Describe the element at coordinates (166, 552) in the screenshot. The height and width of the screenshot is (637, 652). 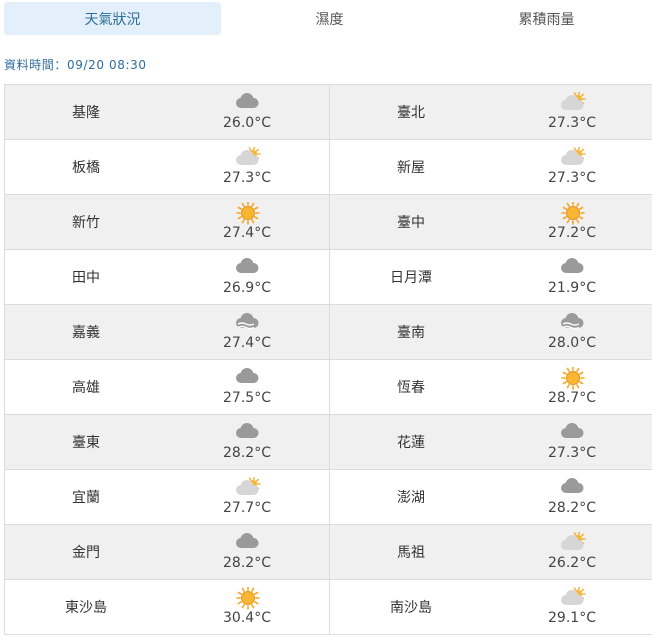
I see `station-cell: 金門 28.2°C` at that location.